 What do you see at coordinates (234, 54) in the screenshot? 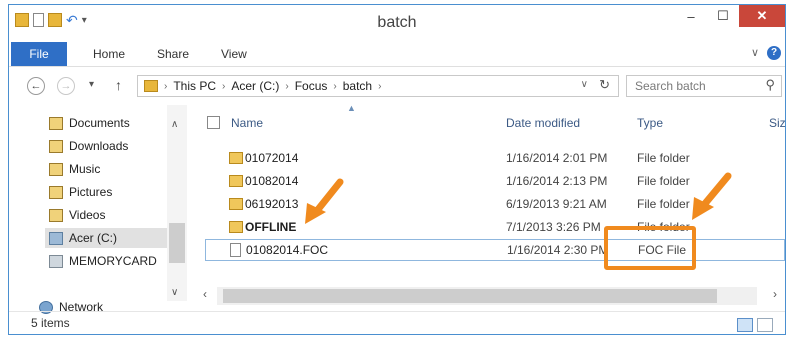
I see `tab-view: View` at bounding box center [234, 54].